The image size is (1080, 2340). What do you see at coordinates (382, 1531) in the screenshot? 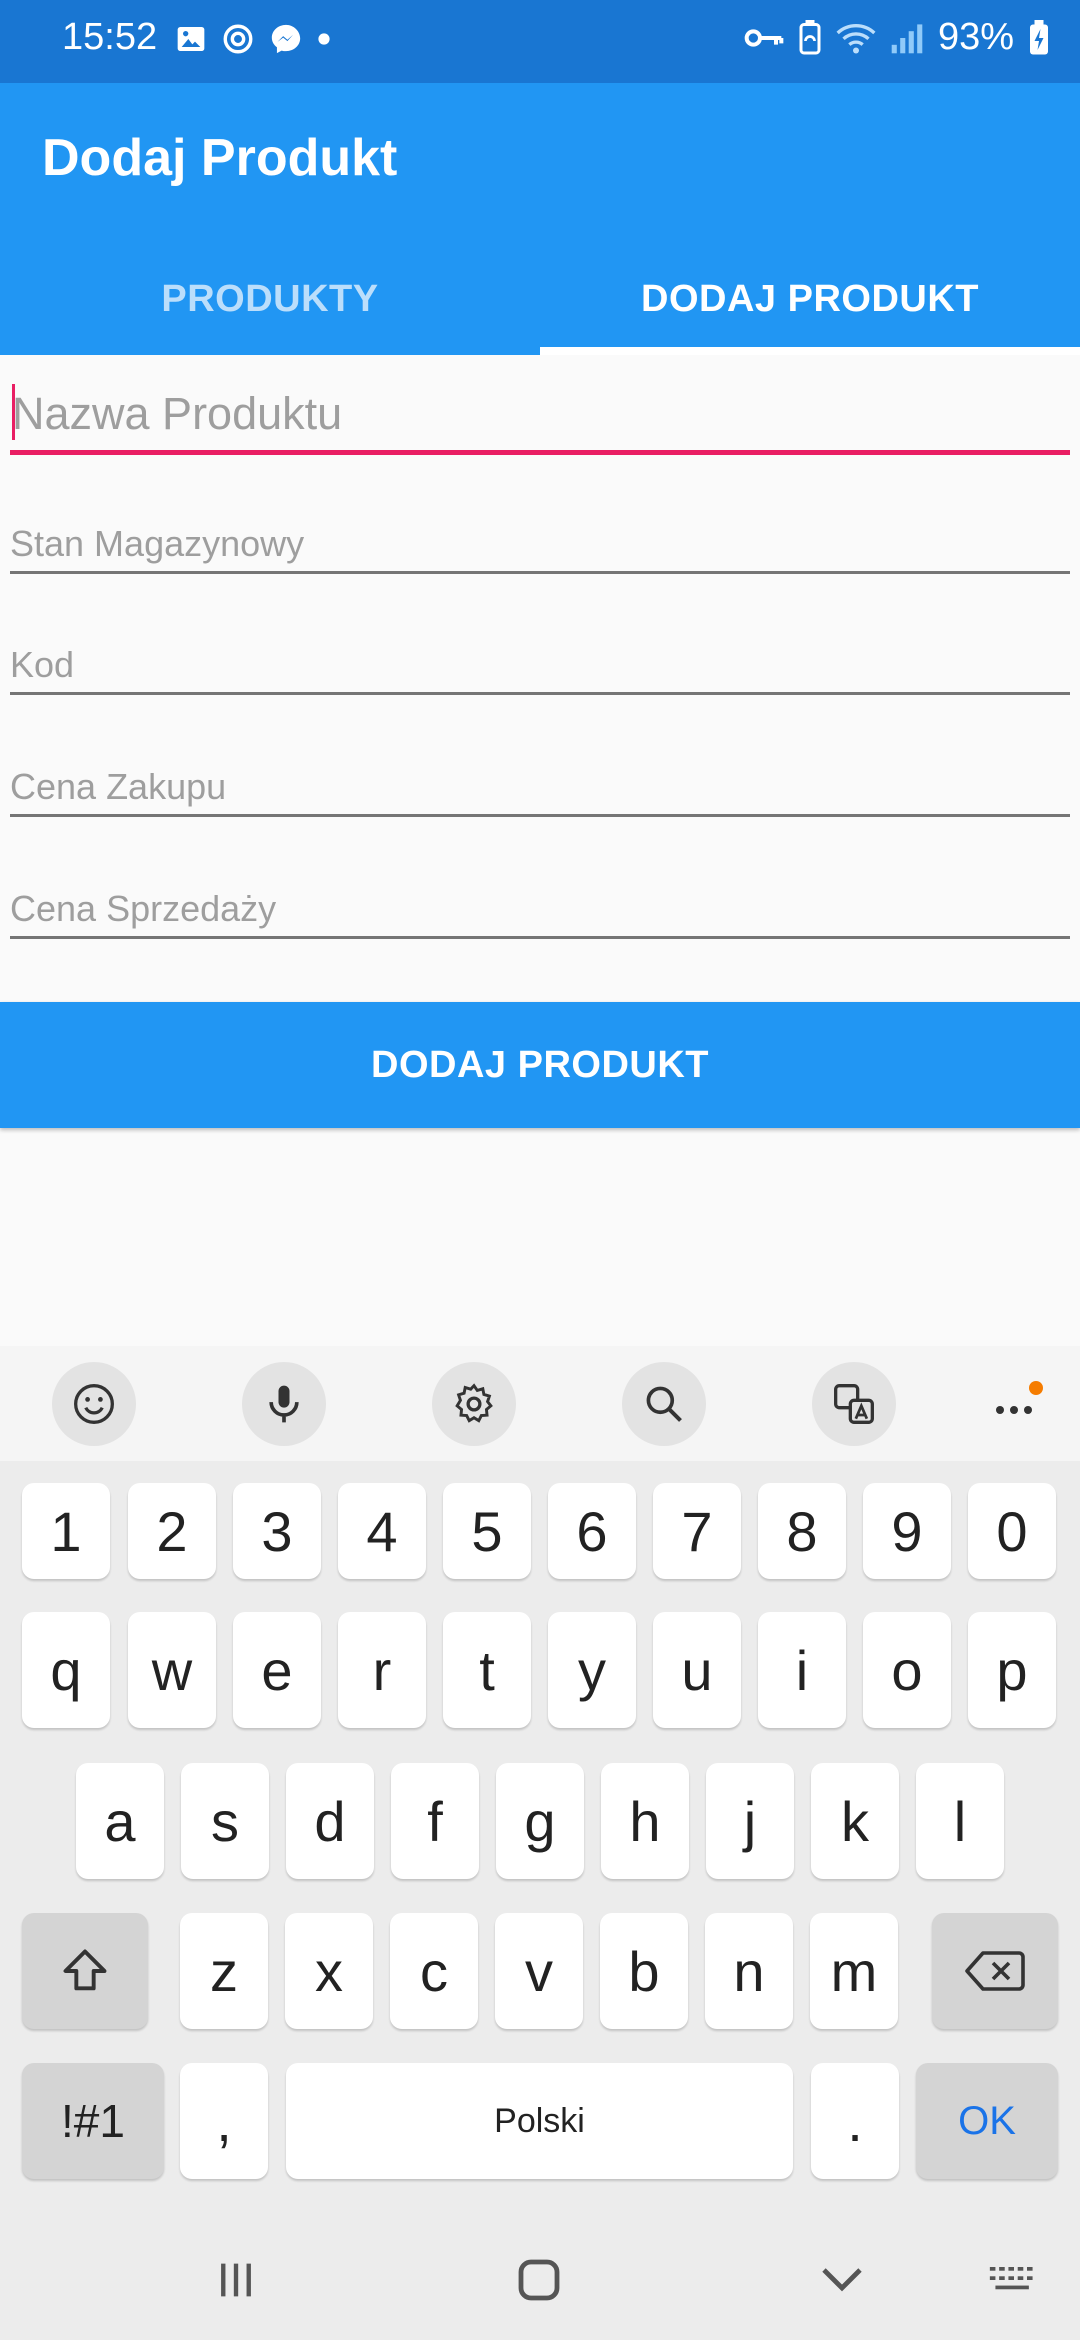
I see `key-4: 4` at bounding box center [382, 1531].